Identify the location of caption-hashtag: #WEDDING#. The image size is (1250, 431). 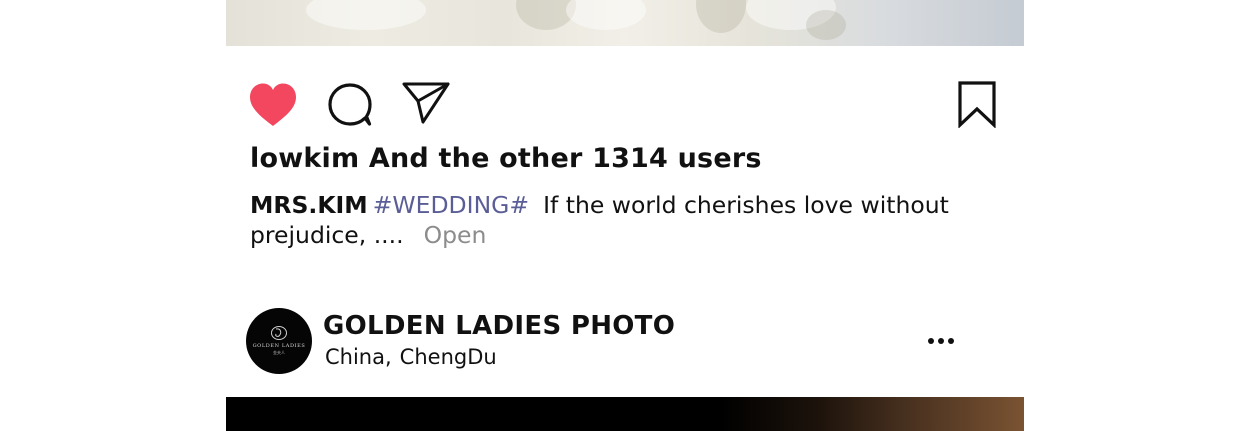
(451, 205).